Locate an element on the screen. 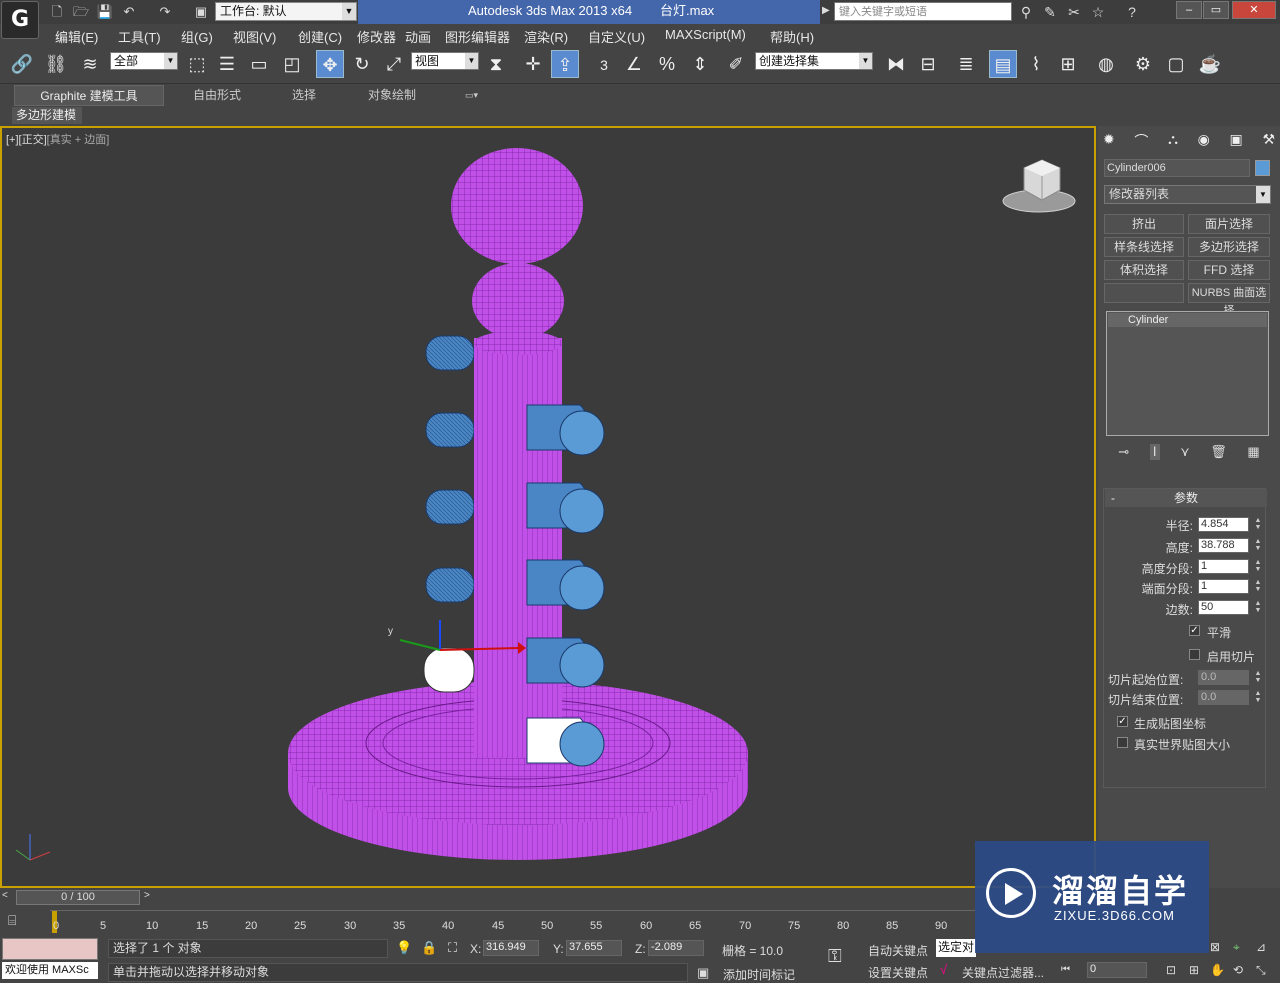 Image resolution: width=1280 pixels, height=983 pixels. create-tab-icon: ✹ is located at coordinates (1109, 141).